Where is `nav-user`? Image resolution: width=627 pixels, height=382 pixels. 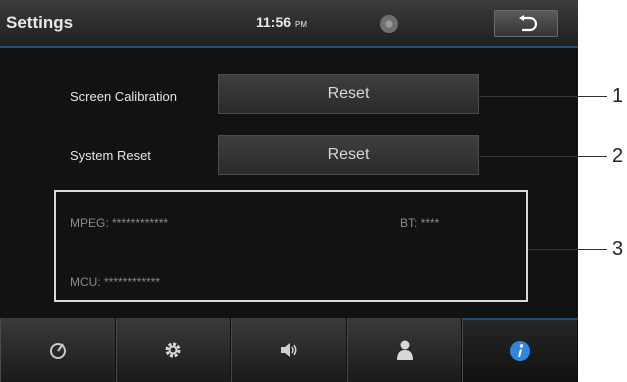
nav-user is located at coordinates (404, 350).